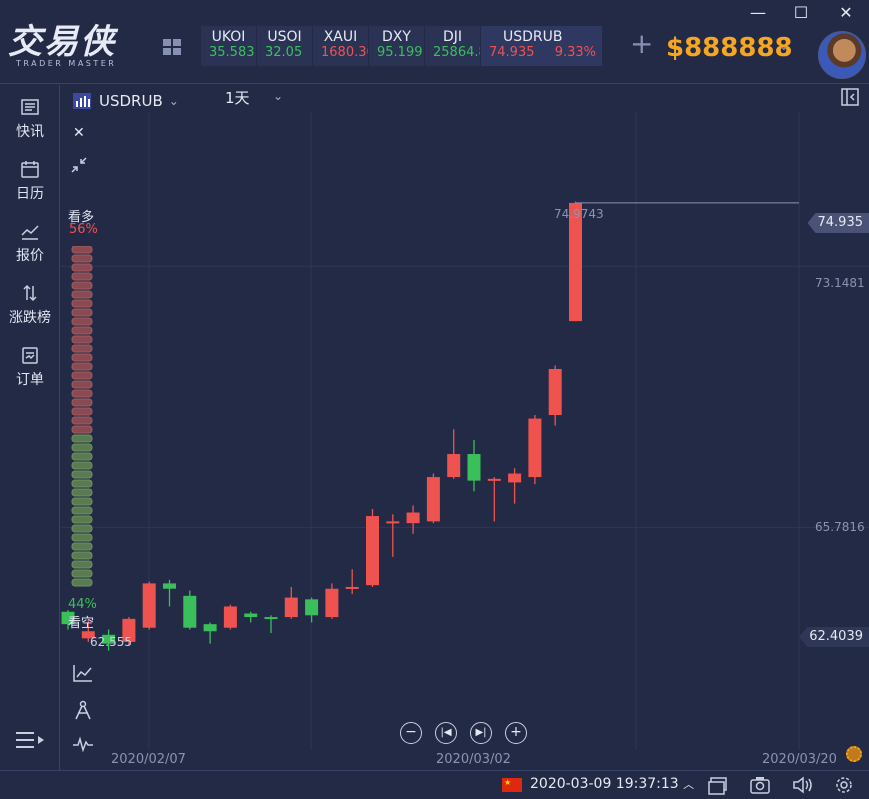  Describe the element at coordinates (79, 133) in the screenshot. I see `close-icon: ✕` at that location.